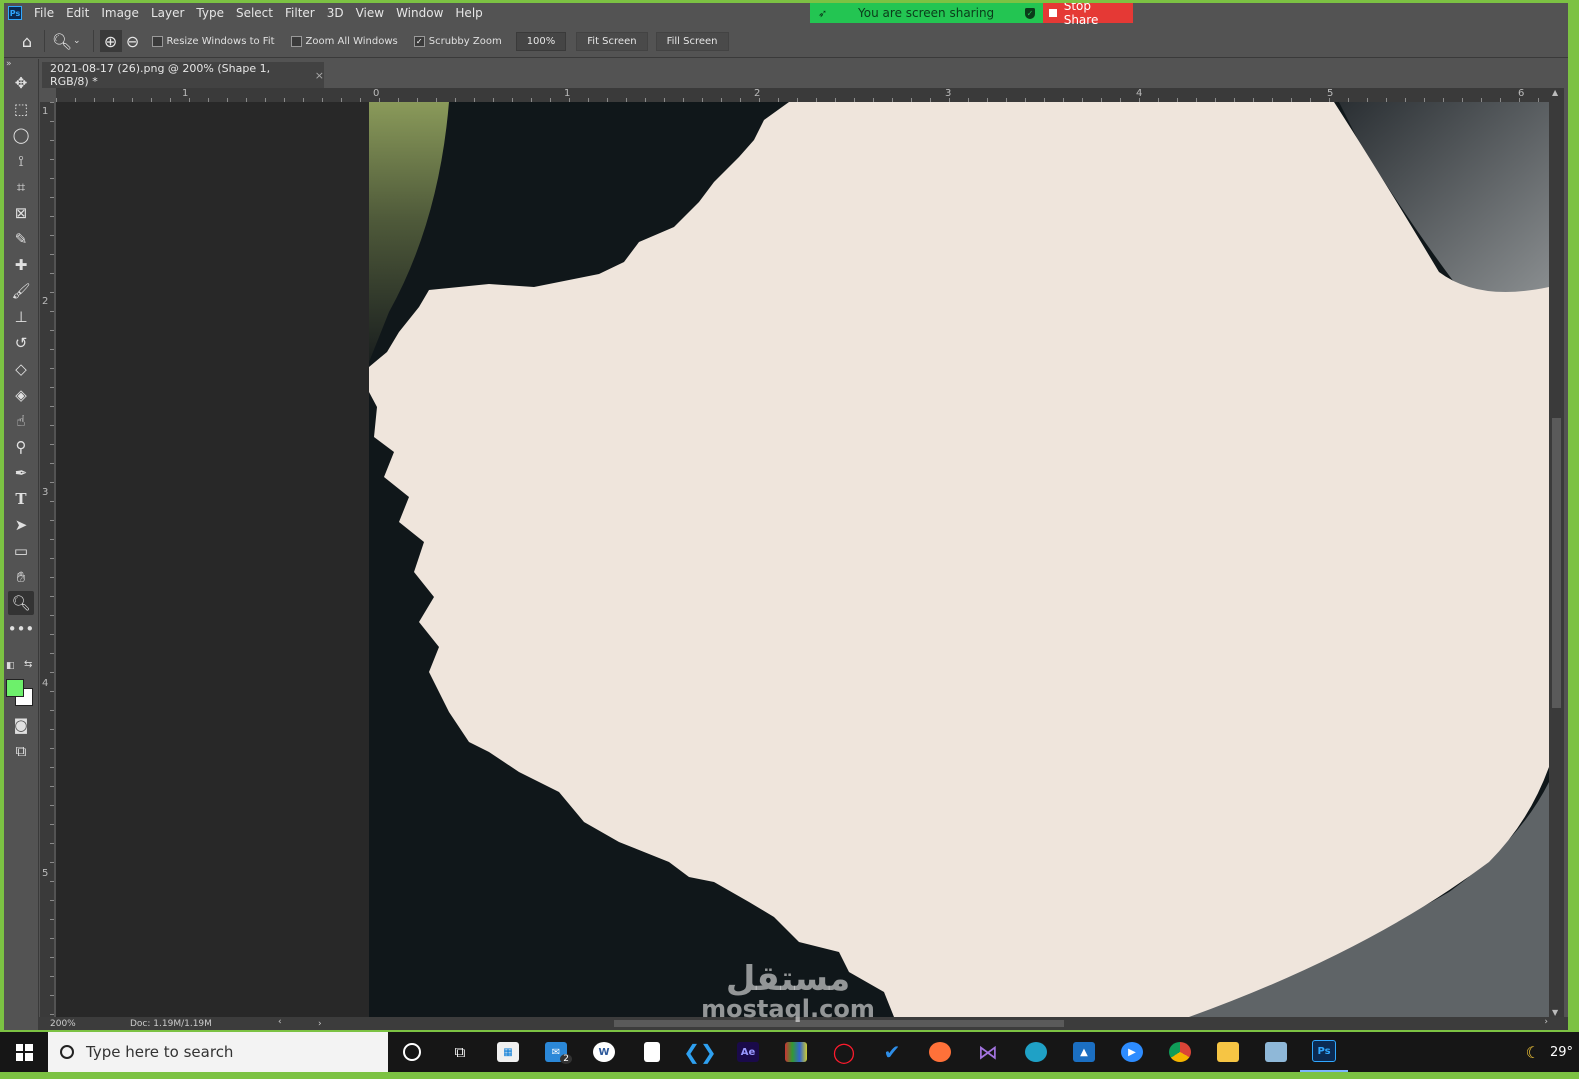 This screenshot has width=1579, height=1079. What do you see at coordinates (21, 447) in the screenshot?
I see `dodge-tool-icon: ⚲` at bounding box center [21, 447].